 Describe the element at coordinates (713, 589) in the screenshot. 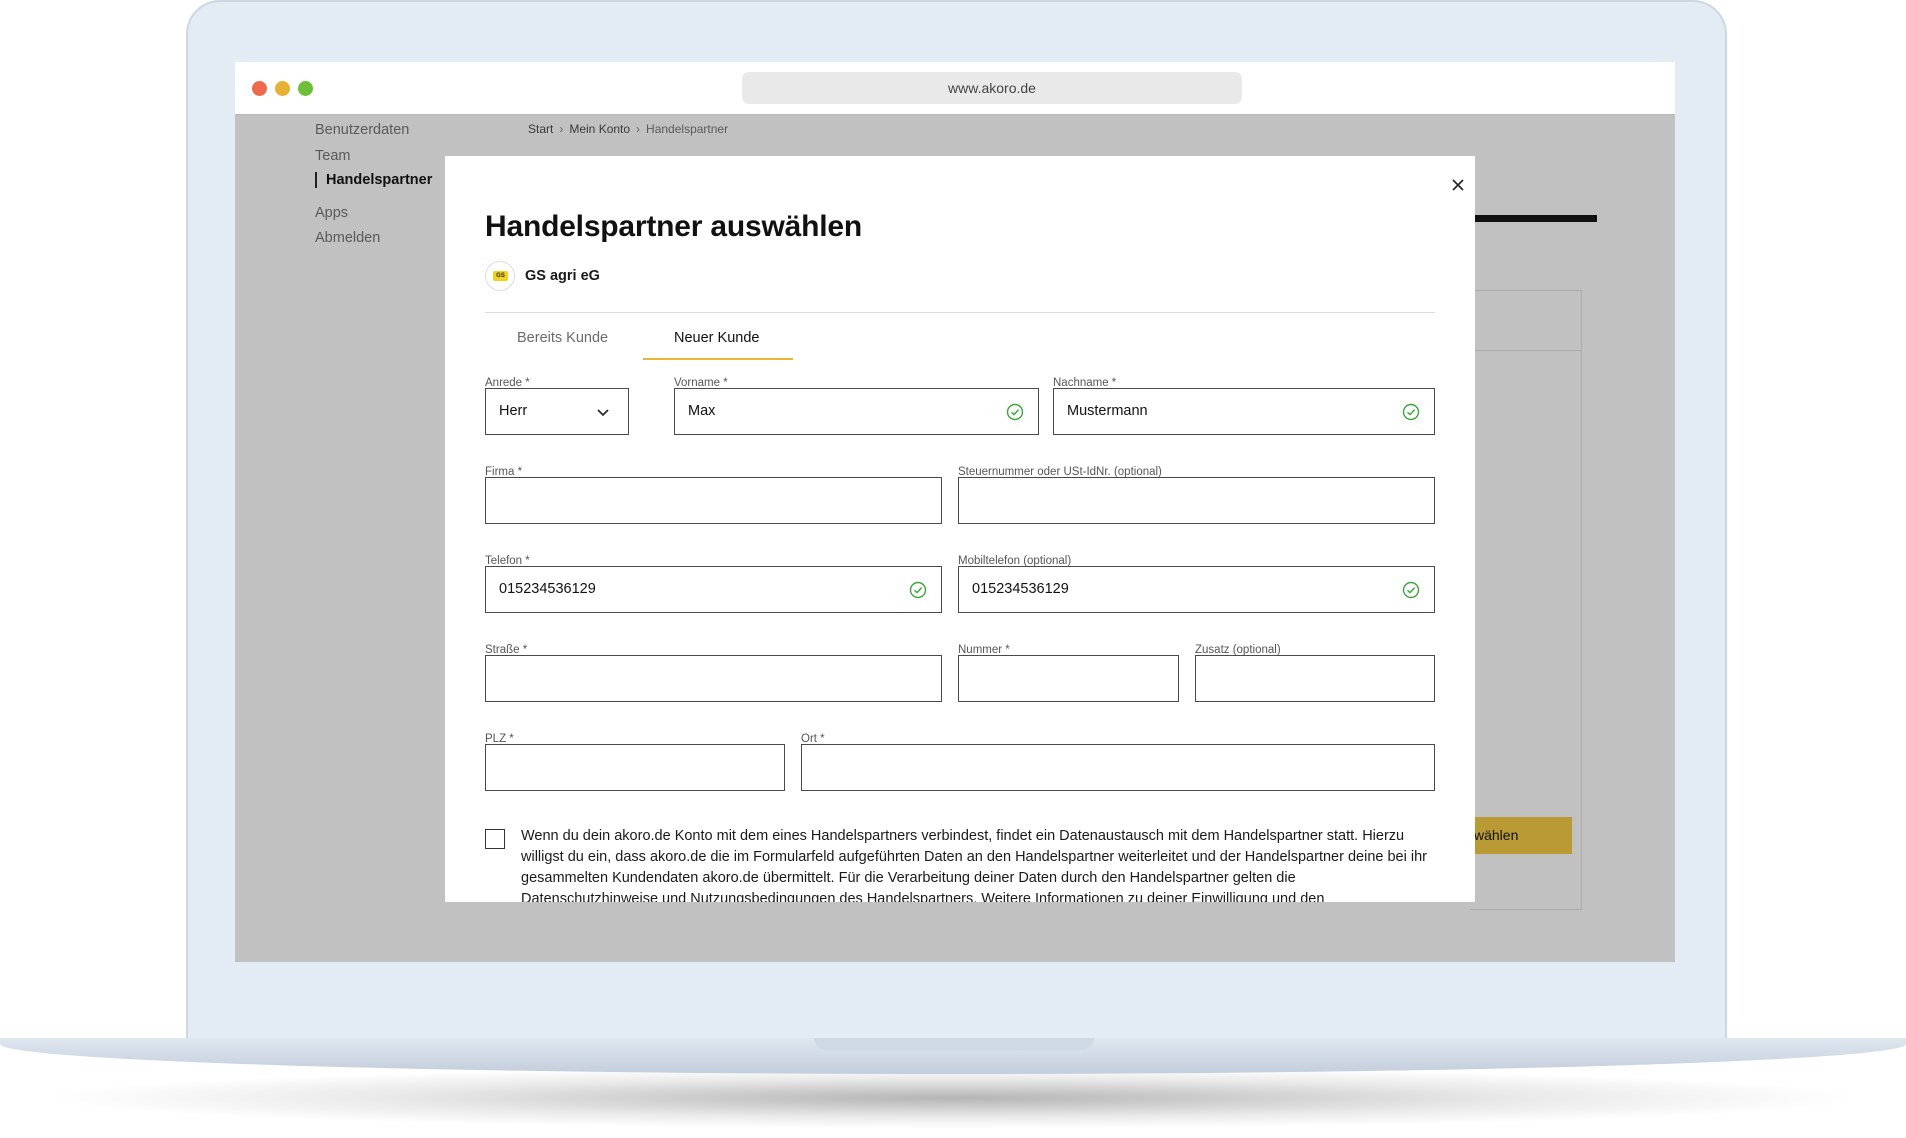

I see `telefon-field: 015234536129` at that location.